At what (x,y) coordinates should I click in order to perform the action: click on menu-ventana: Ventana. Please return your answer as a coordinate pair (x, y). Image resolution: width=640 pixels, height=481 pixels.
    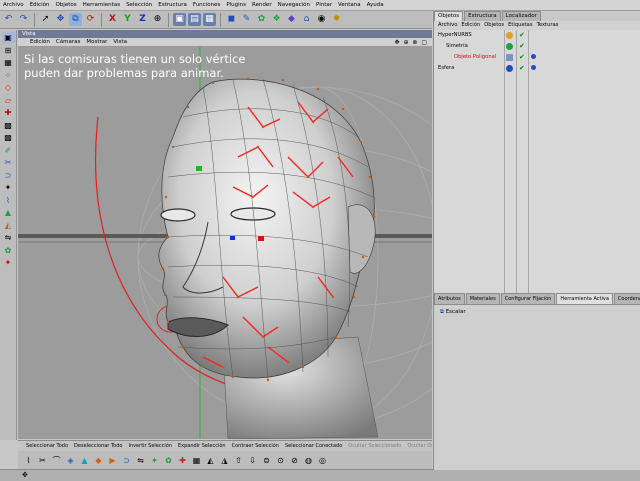
    Looking at the image, I should click on (349, 5).